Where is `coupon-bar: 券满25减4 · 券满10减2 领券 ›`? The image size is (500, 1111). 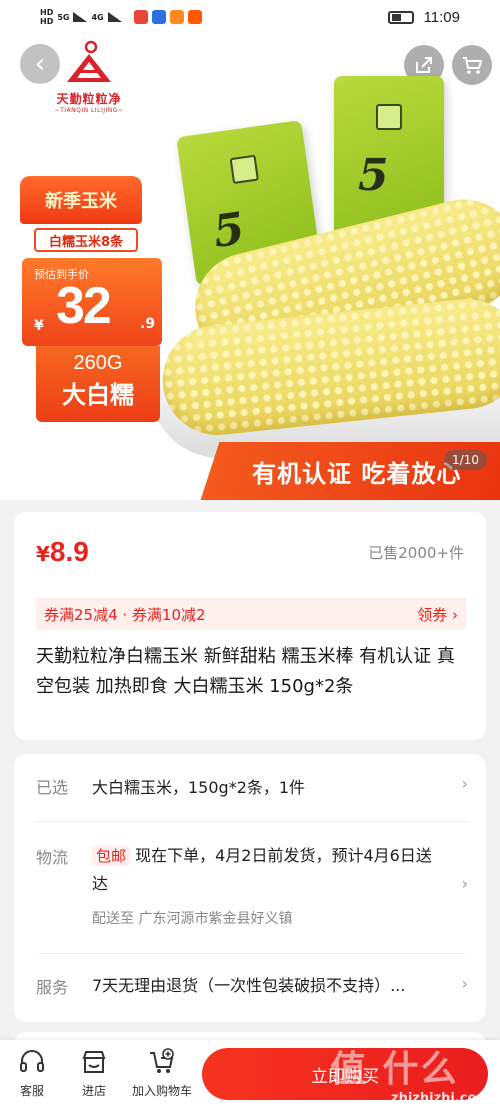 coupon-bar: 券满25减4 · 券满10减2 领券 › is located at coordinates (251, 614).